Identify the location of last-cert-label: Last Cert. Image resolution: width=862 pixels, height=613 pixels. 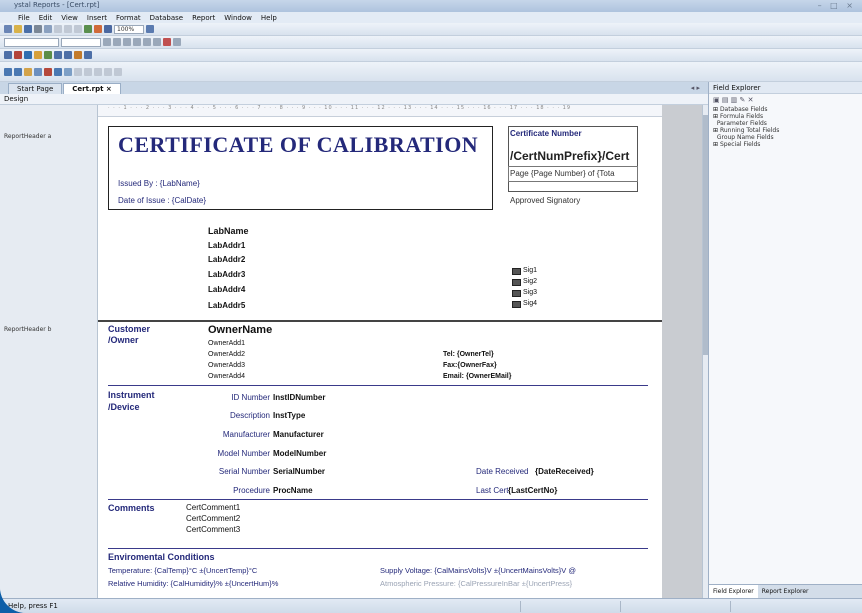
(492, 490).